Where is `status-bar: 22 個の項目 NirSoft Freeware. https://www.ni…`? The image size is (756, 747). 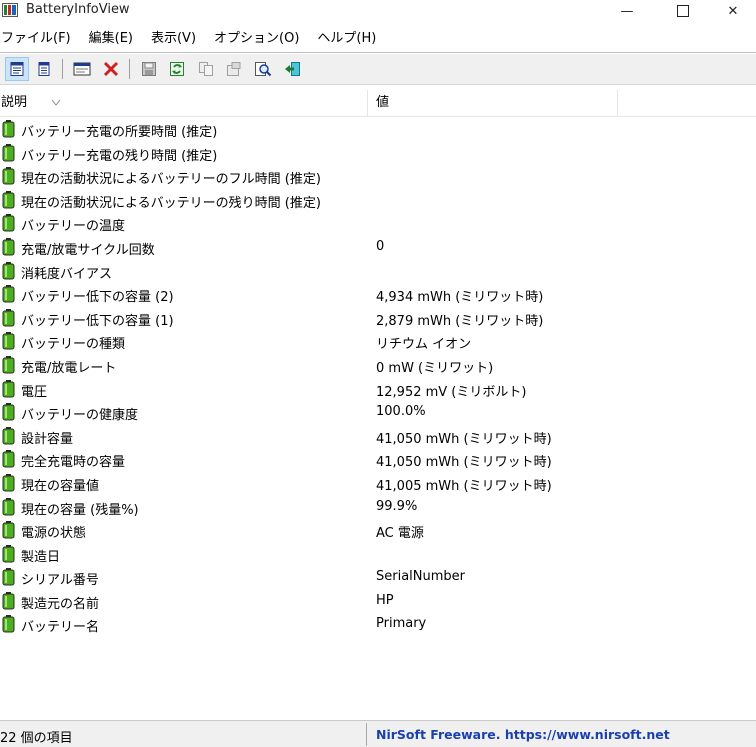 status-bar: 22 個の項目 NirSoft Freeware. https://www.ni… is located at coordinates (378, 733).